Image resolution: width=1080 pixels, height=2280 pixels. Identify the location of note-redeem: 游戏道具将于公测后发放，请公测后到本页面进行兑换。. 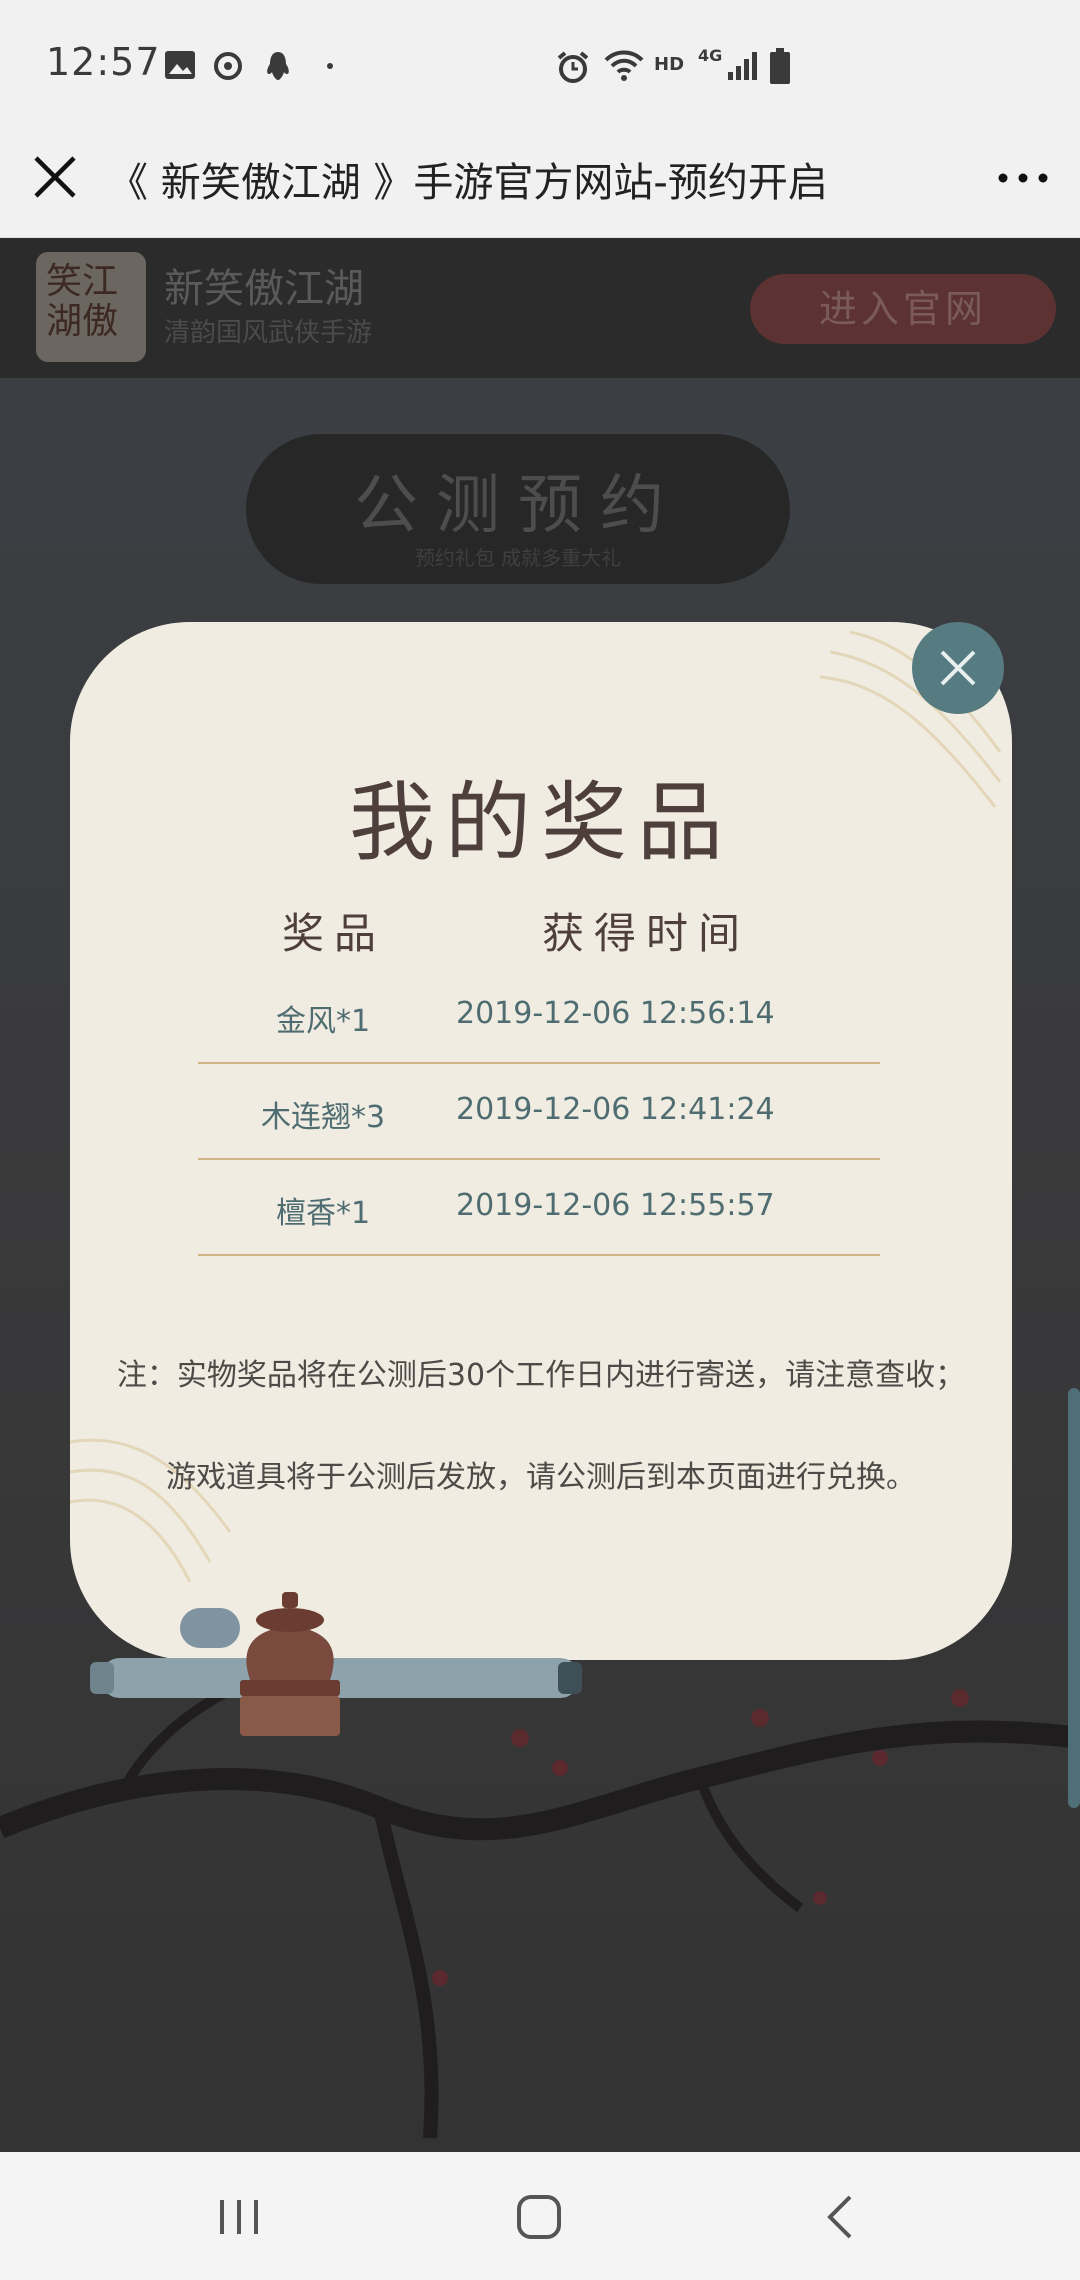
(541, 1477).